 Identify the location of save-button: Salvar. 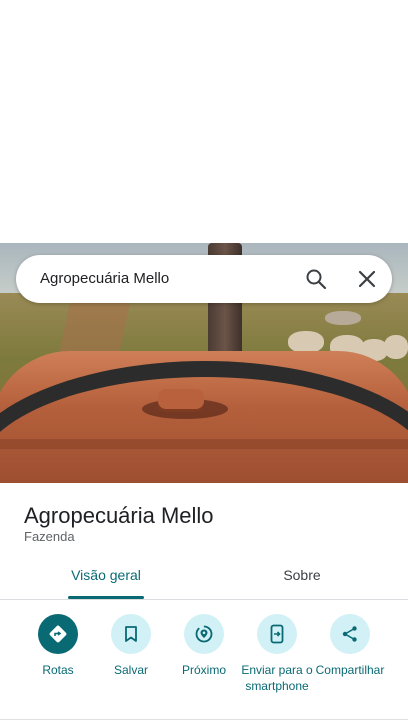
(131, 646).